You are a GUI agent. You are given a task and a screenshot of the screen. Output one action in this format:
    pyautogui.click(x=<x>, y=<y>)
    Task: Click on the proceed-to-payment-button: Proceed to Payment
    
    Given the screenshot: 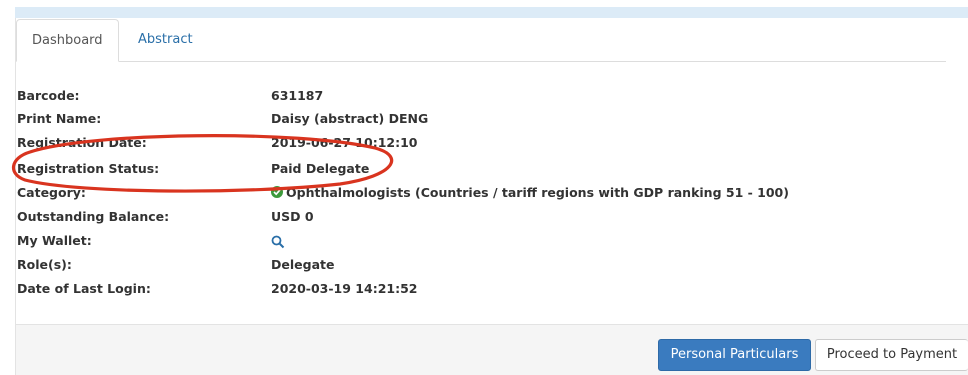 What is the action you would take?
    pyautogui.click(x=891, y=355)
    